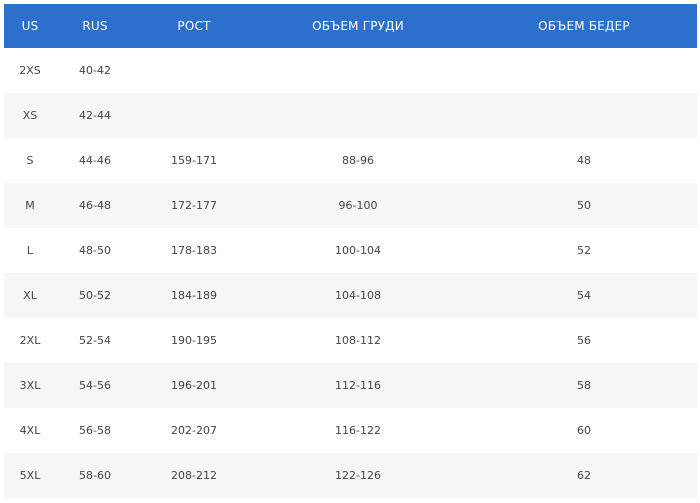 The height and width of the screenshot is (503, 700). What do you see at coordinates (95, 26) in the screenshot?
I see `header-rus: RUS` at bounding box center [95, 26].